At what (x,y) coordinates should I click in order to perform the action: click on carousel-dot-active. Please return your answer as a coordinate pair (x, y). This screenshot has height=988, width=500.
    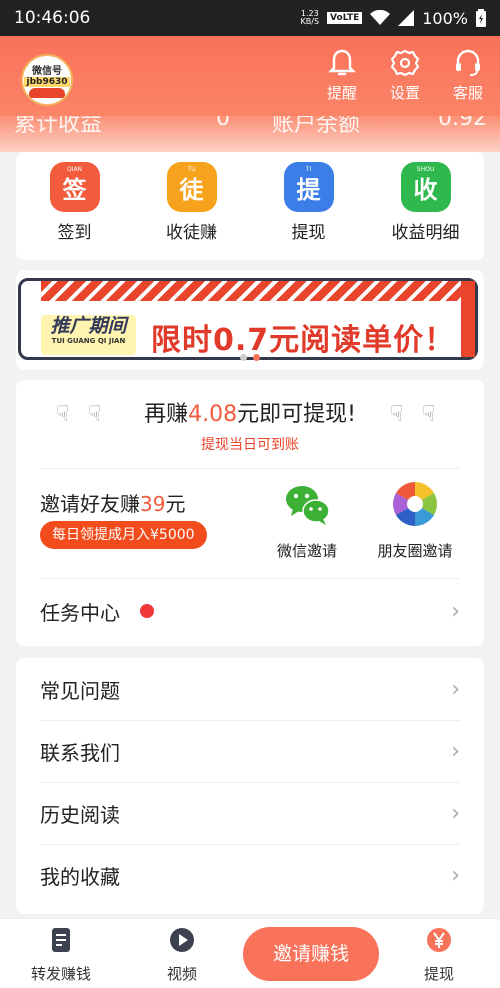
    Looking at the image, I should click on (256, 357).